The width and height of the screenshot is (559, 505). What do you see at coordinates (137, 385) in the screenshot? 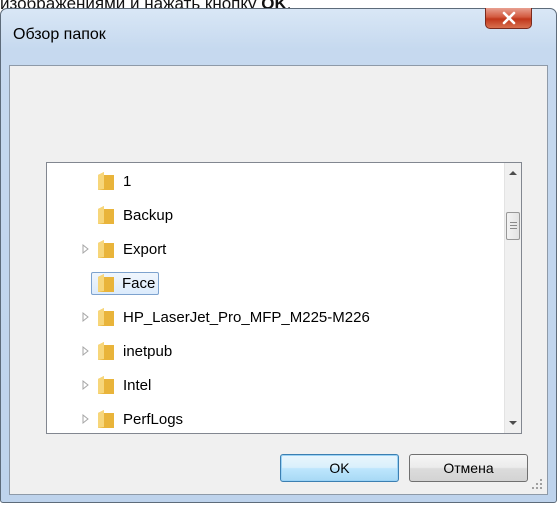
I see `tree-item-label: Intel` at bounding box center [137, 385].